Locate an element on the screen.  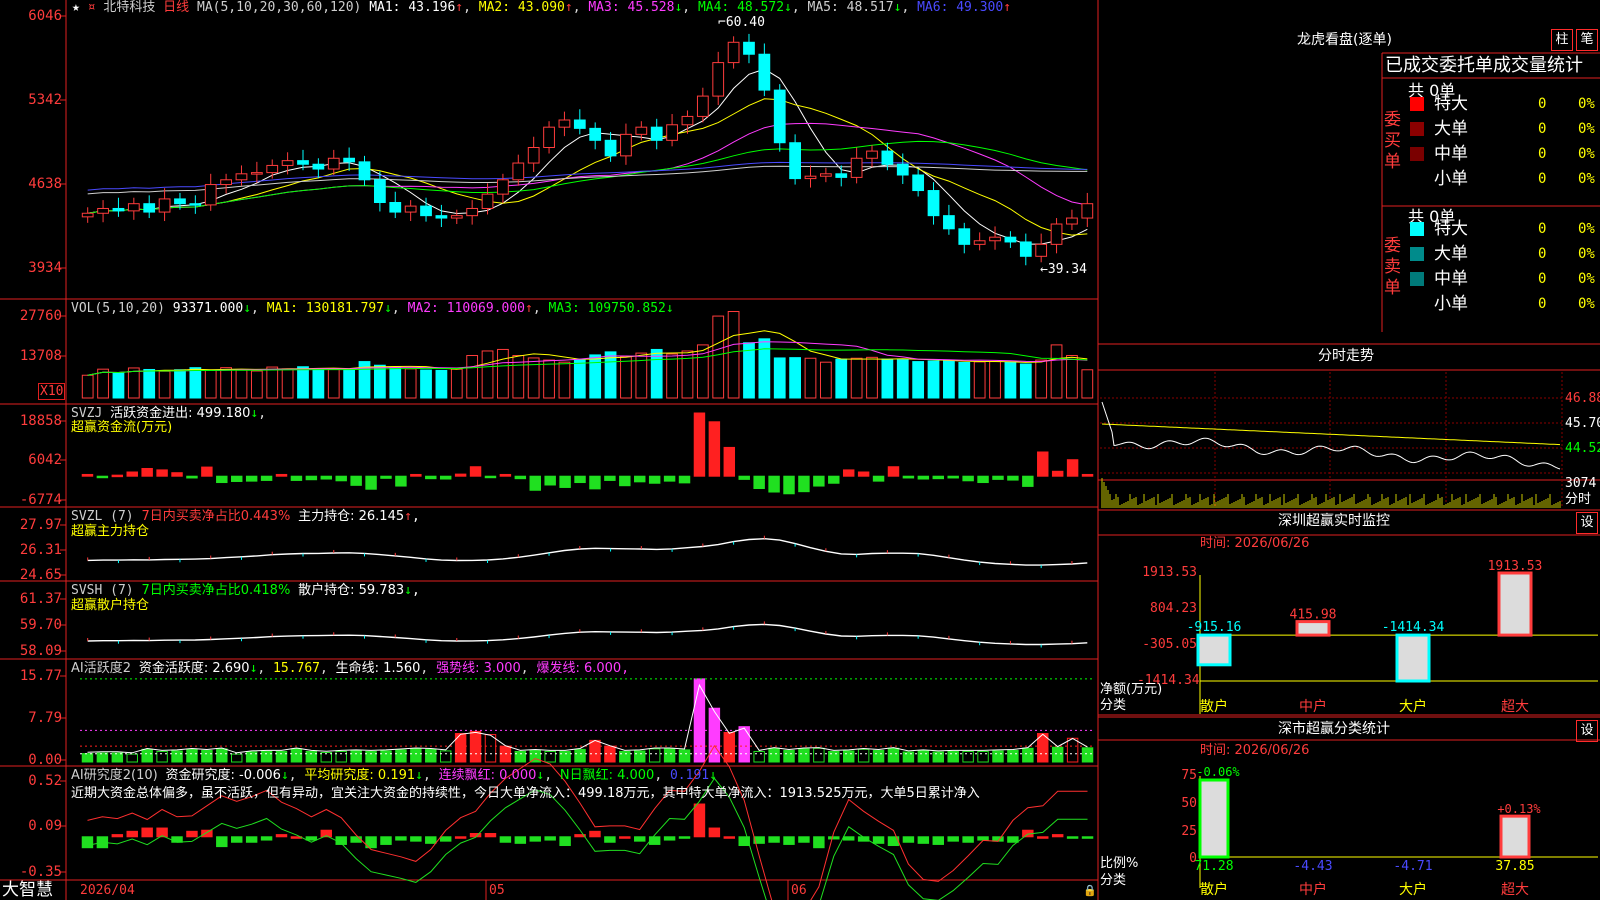
sz-class-bar is located at coordinates (1214, 818).